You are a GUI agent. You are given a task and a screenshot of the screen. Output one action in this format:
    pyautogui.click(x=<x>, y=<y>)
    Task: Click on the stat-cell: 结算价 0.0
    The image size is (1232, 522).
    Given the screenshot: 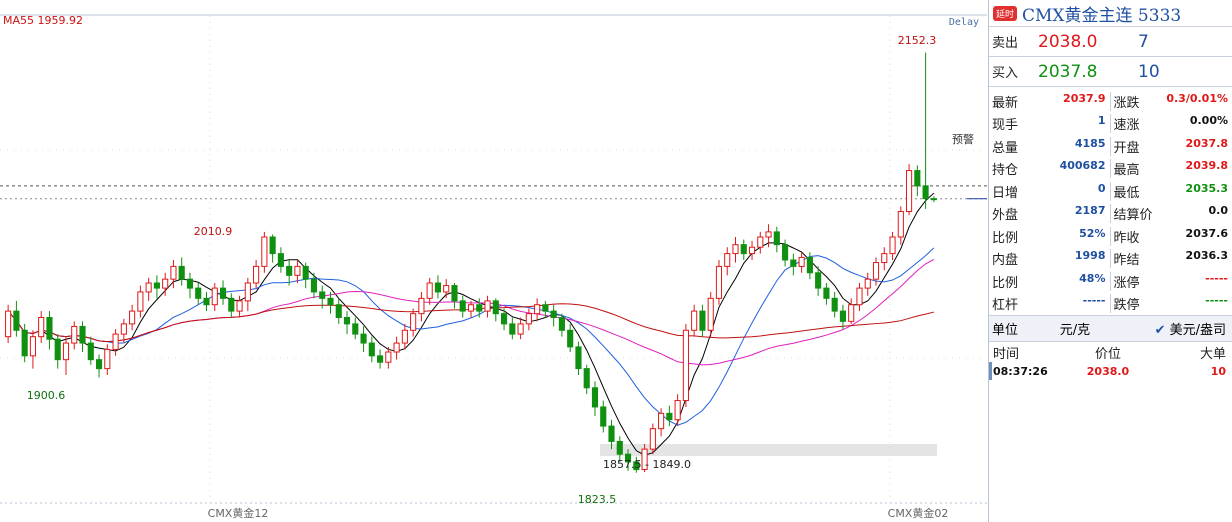 What is the action you would take?
    pyautogui.click(x=1171, y=213)
    